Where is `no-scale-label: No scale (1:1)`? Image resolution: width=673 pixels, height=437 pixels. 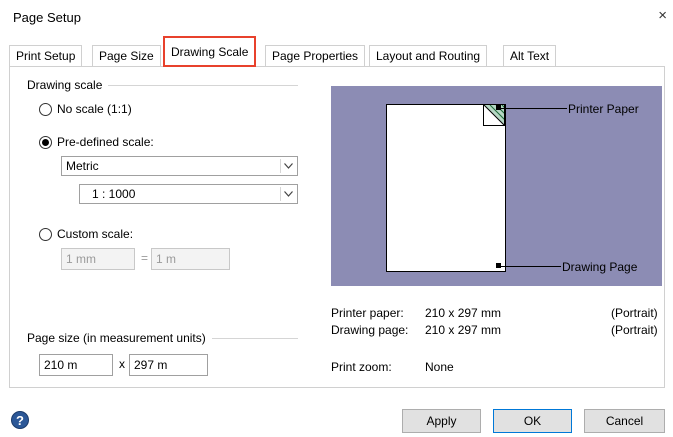 no-scale-label: No scale (1:1) is located at coordinates (94, 109).